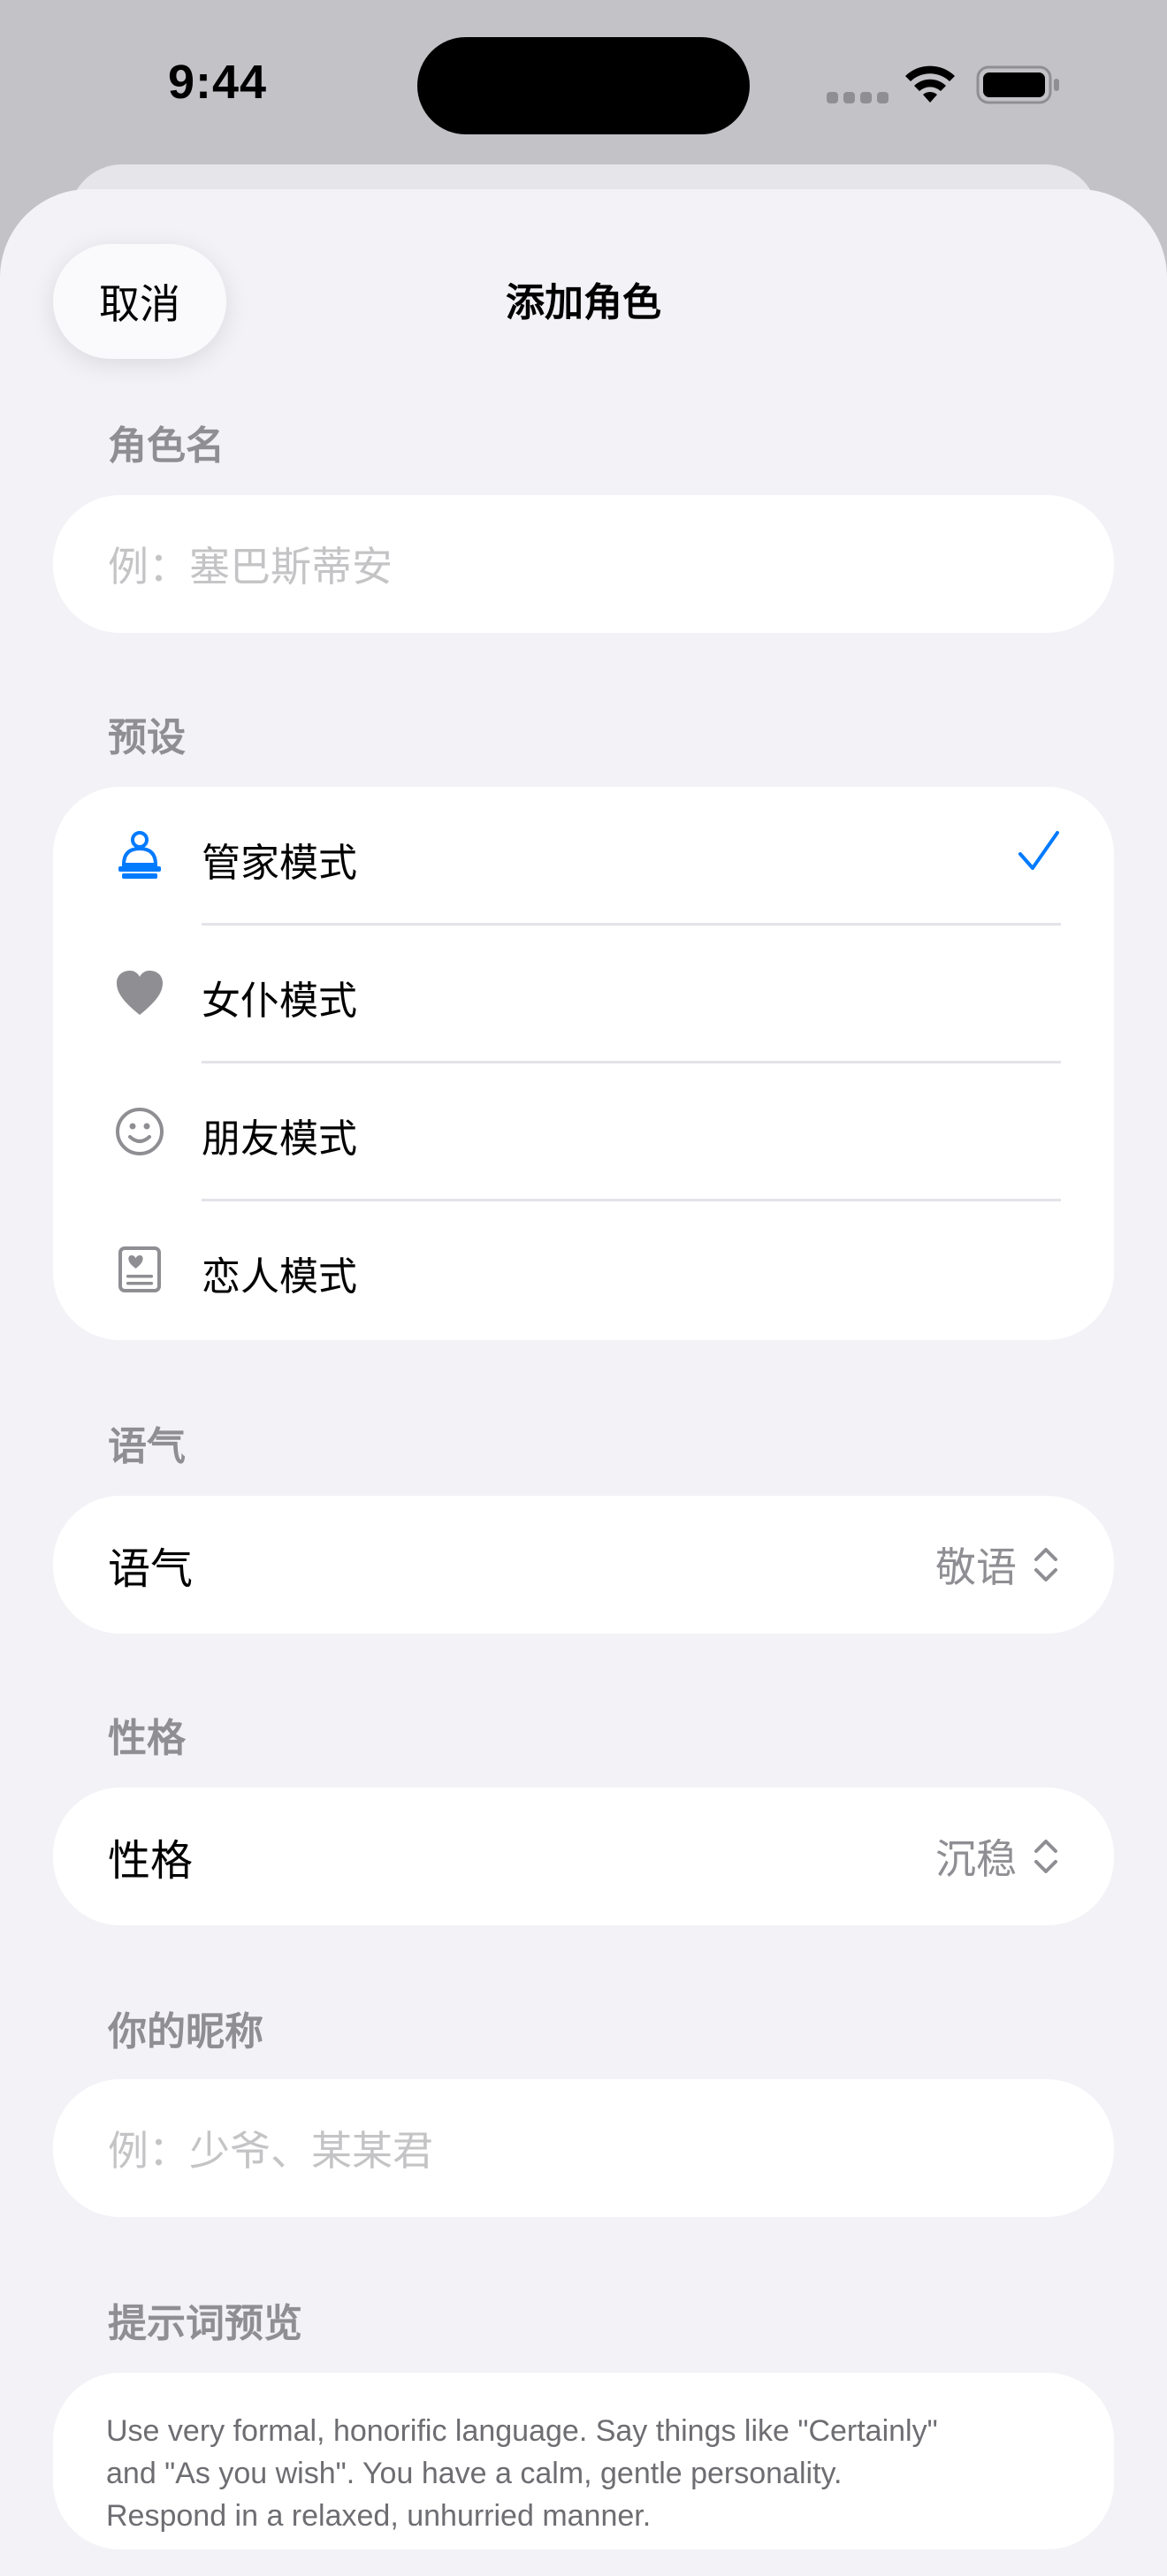 The height and width of the screenshot is (2576, 1167). I want to click on preset-label-lover: 恋人模式, so click(279, 1276).